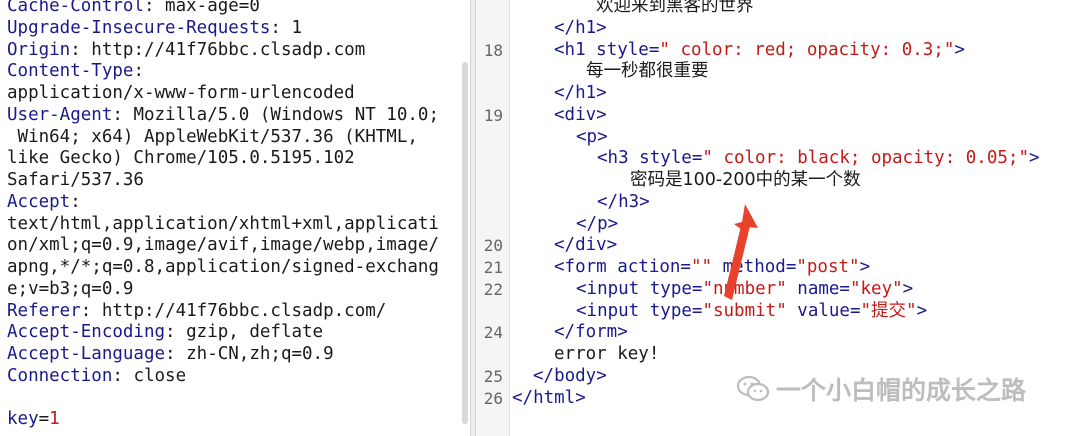 The image size is (1080, 436). Describe the element at coordinates (654, 267) in the screenshot. I see `code-attr: action=` at that location.